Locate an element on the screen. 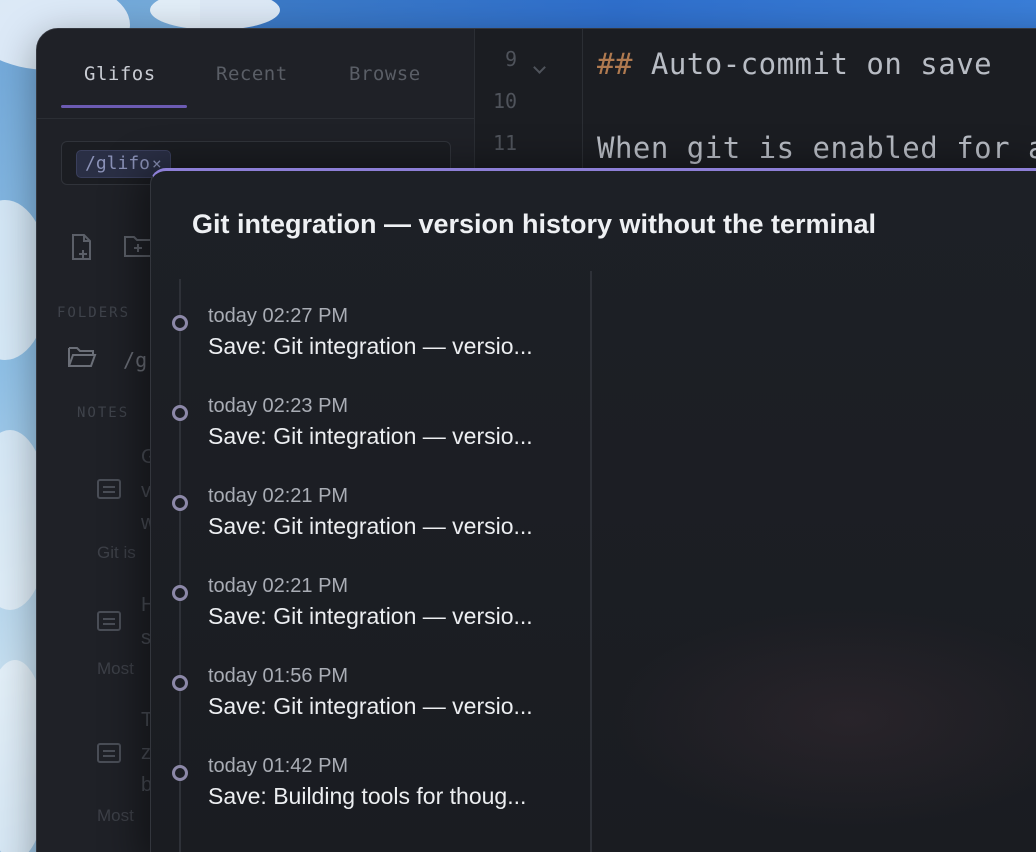 This screenshot has width=1036, height=852. markdown-heading-marker: ## is located at coordinates (615, 64).